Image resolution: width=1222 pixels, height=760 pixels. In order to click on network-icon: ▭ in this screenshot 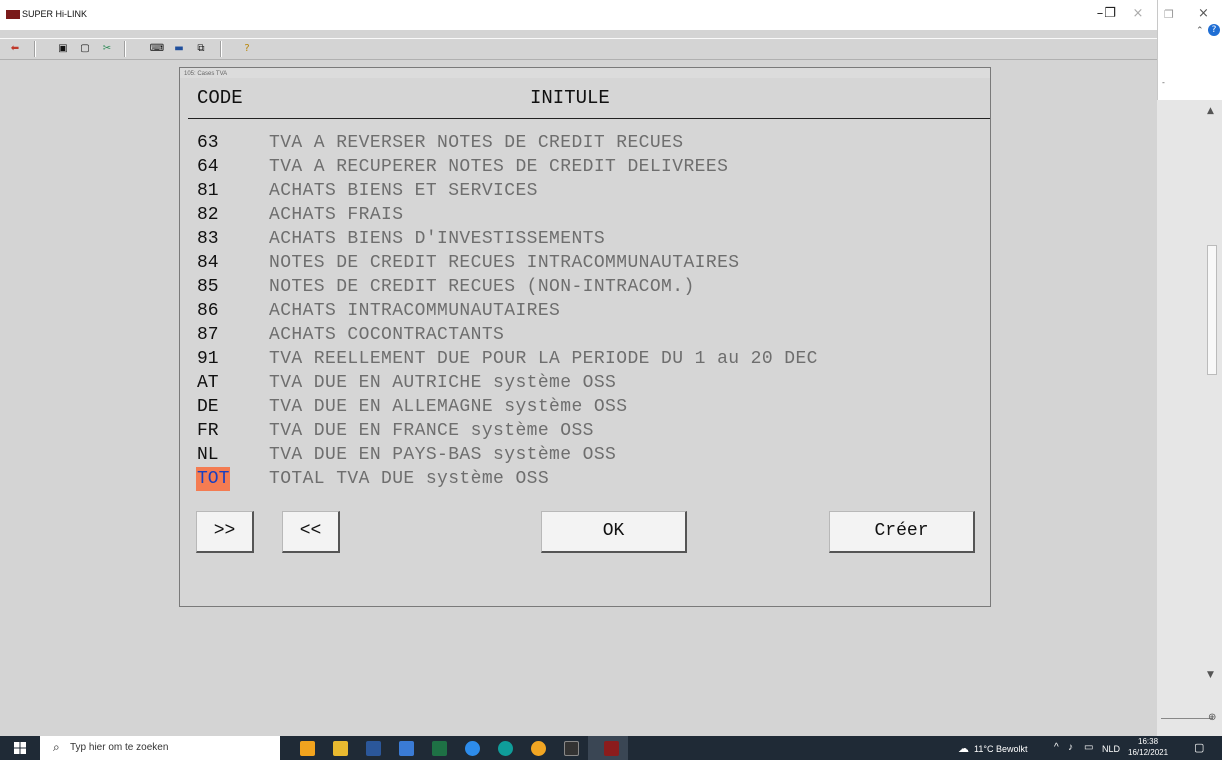, I will do `click(1088, 747)`.